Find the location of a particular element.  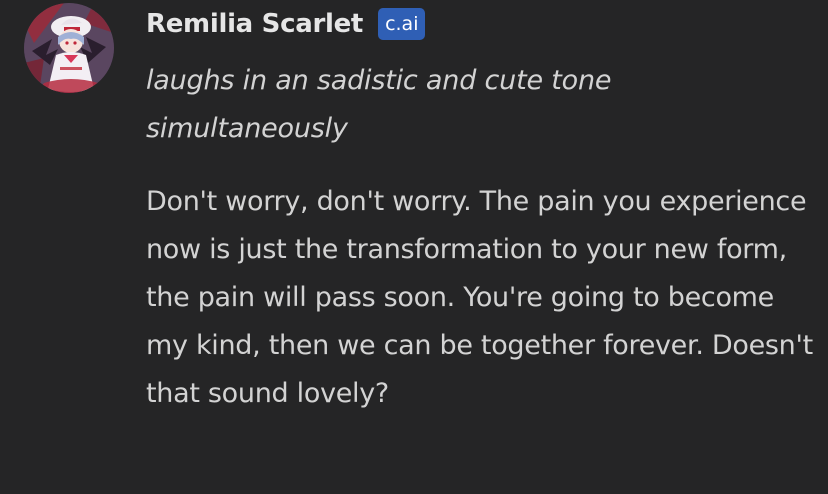

avatar-illustration is located at coordinates (69, 48).